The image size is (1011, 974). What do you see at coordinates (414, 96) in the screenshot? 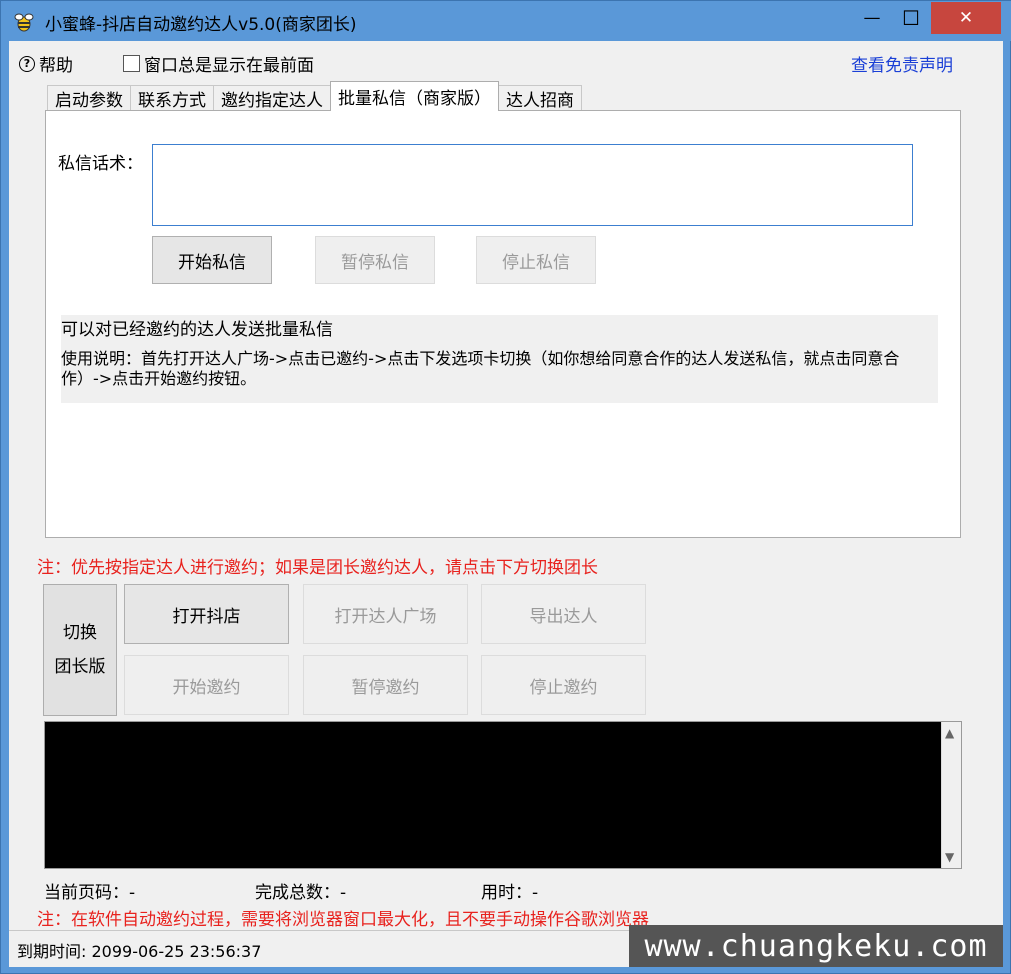
I see `tab-batch-dm: 批量私信（商家版）` at bounding box center [414, 96].